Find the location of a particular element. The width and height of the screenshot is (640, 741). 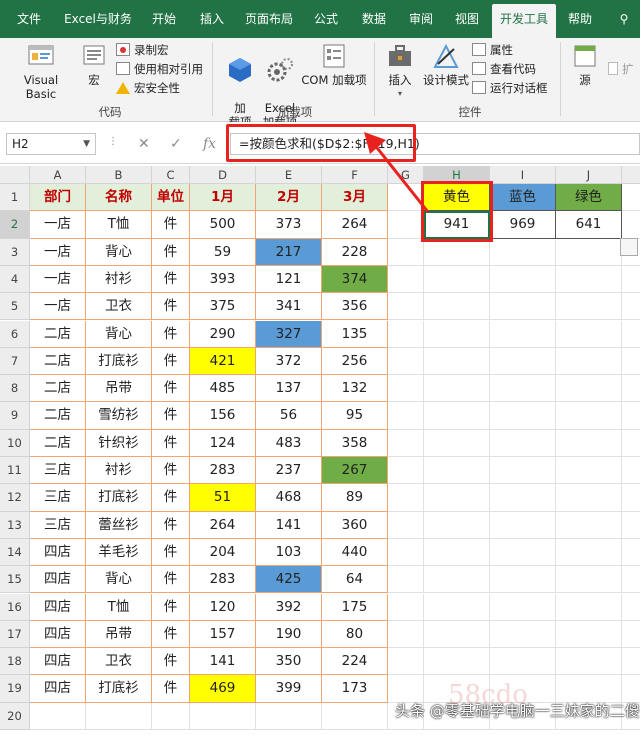

table-cell: 483 is located at coordinates (289, 443).